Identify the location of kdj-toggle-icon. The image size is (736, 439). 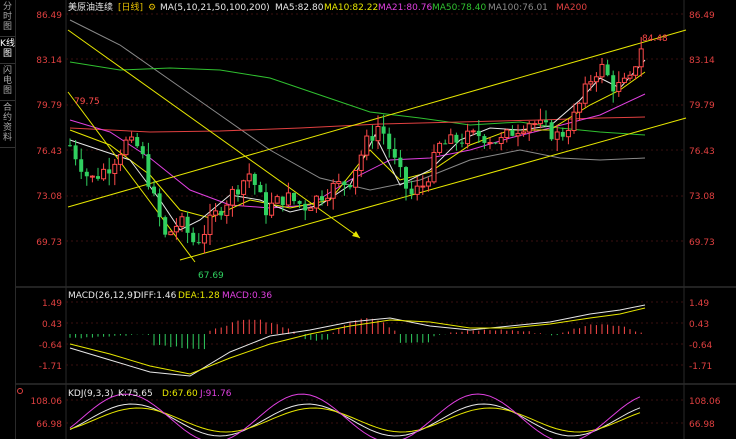
(20, 391).